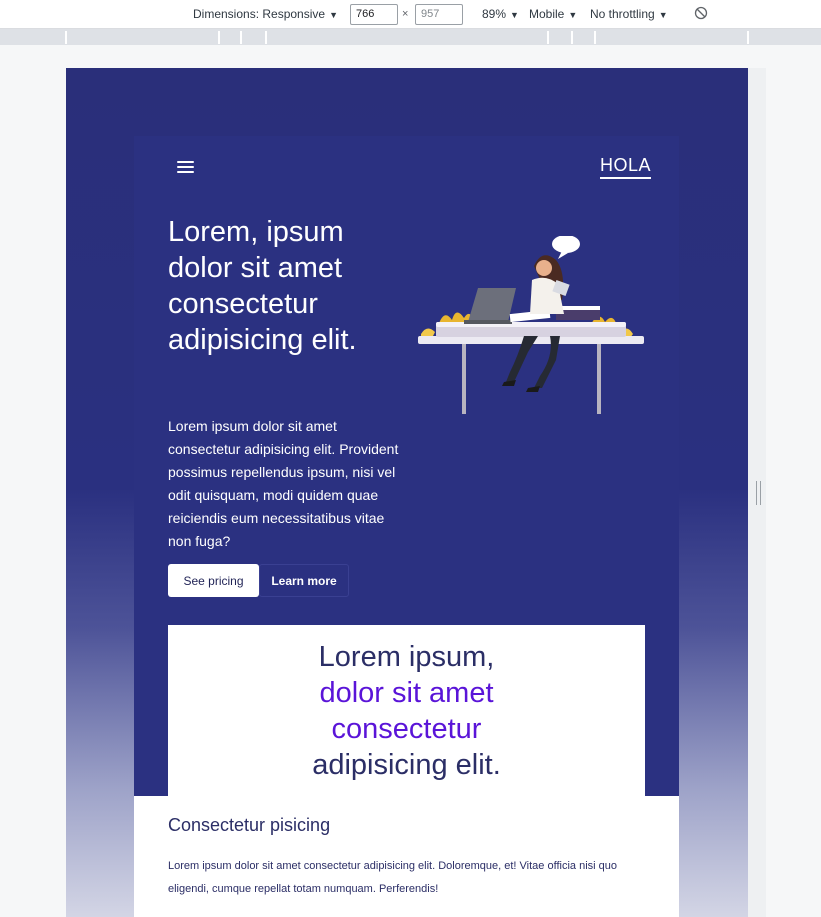  Describe the element at coordinates (186, 167) in the screenshot. I see `hamburger-menu-icon` at that location.